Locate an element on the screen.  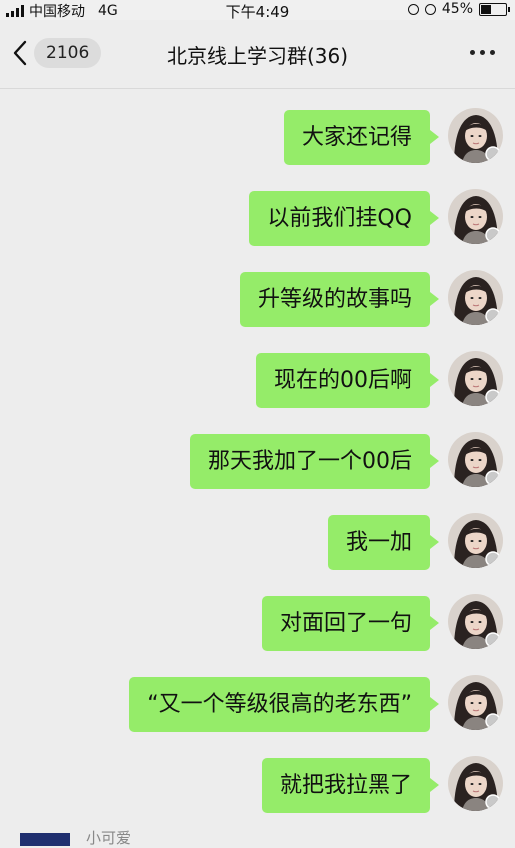
message-row: 我一加 is located at coordinates (257, 531).